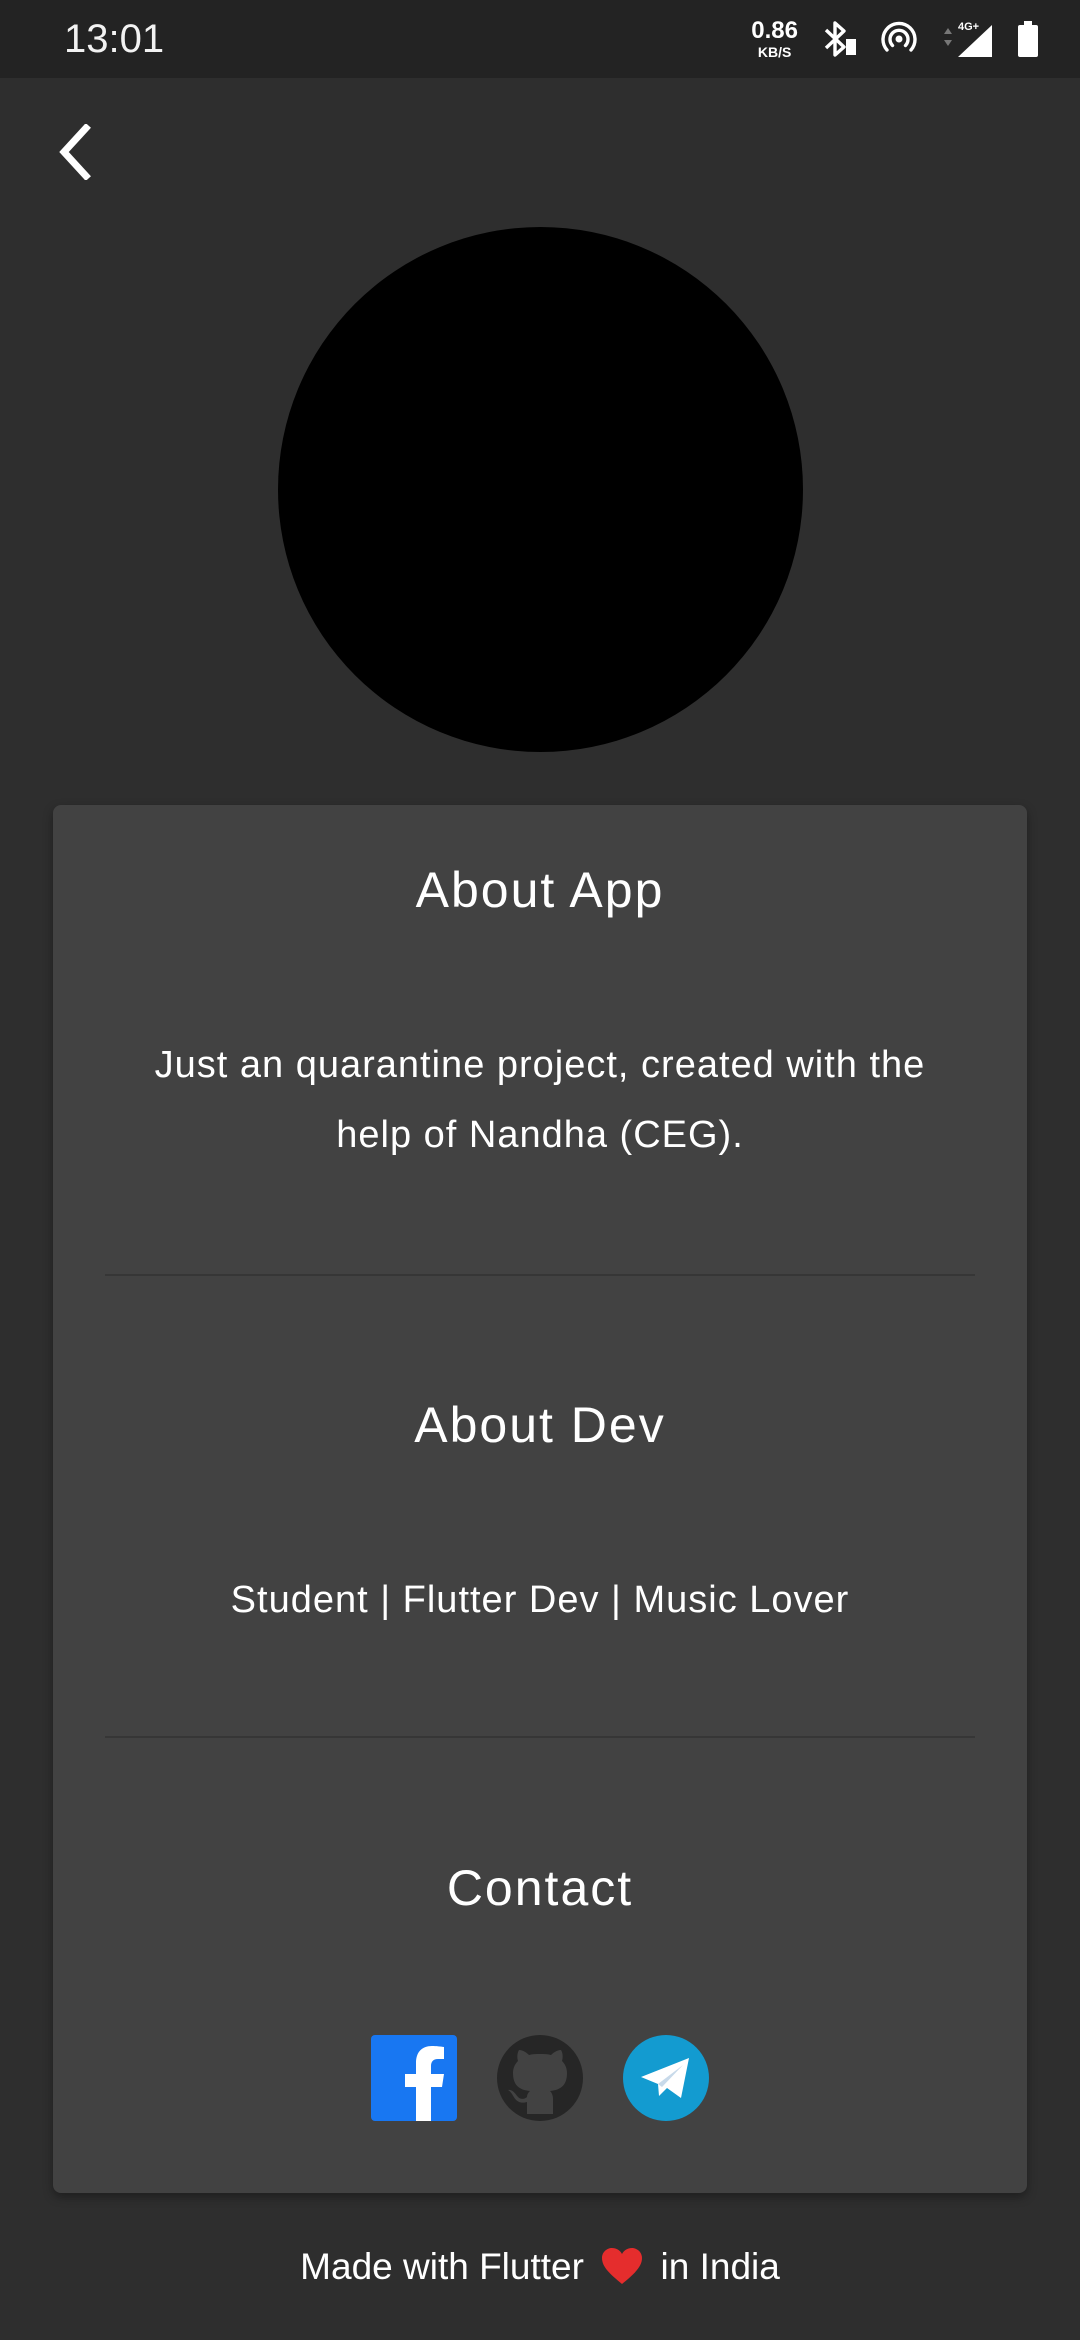  What do you see at coordinates (414, 2078) in the screenshot?
I see `facebook-icon` at bounding box center [414, 2078].